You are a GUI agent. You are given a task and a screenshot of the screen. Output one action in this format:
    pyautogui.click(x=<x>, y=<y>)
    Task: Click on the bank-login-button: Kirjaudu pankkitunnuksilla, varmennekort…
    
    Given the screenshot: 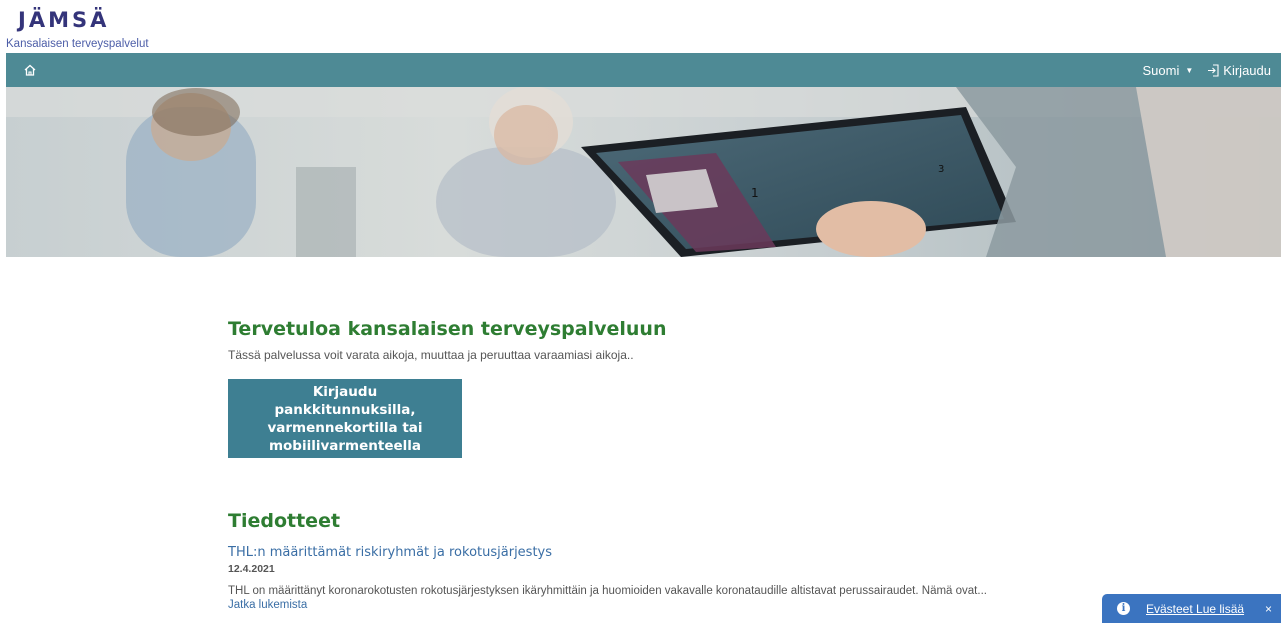 What is the action you would take?
    pyautogui.click(x=345, y=418)
    